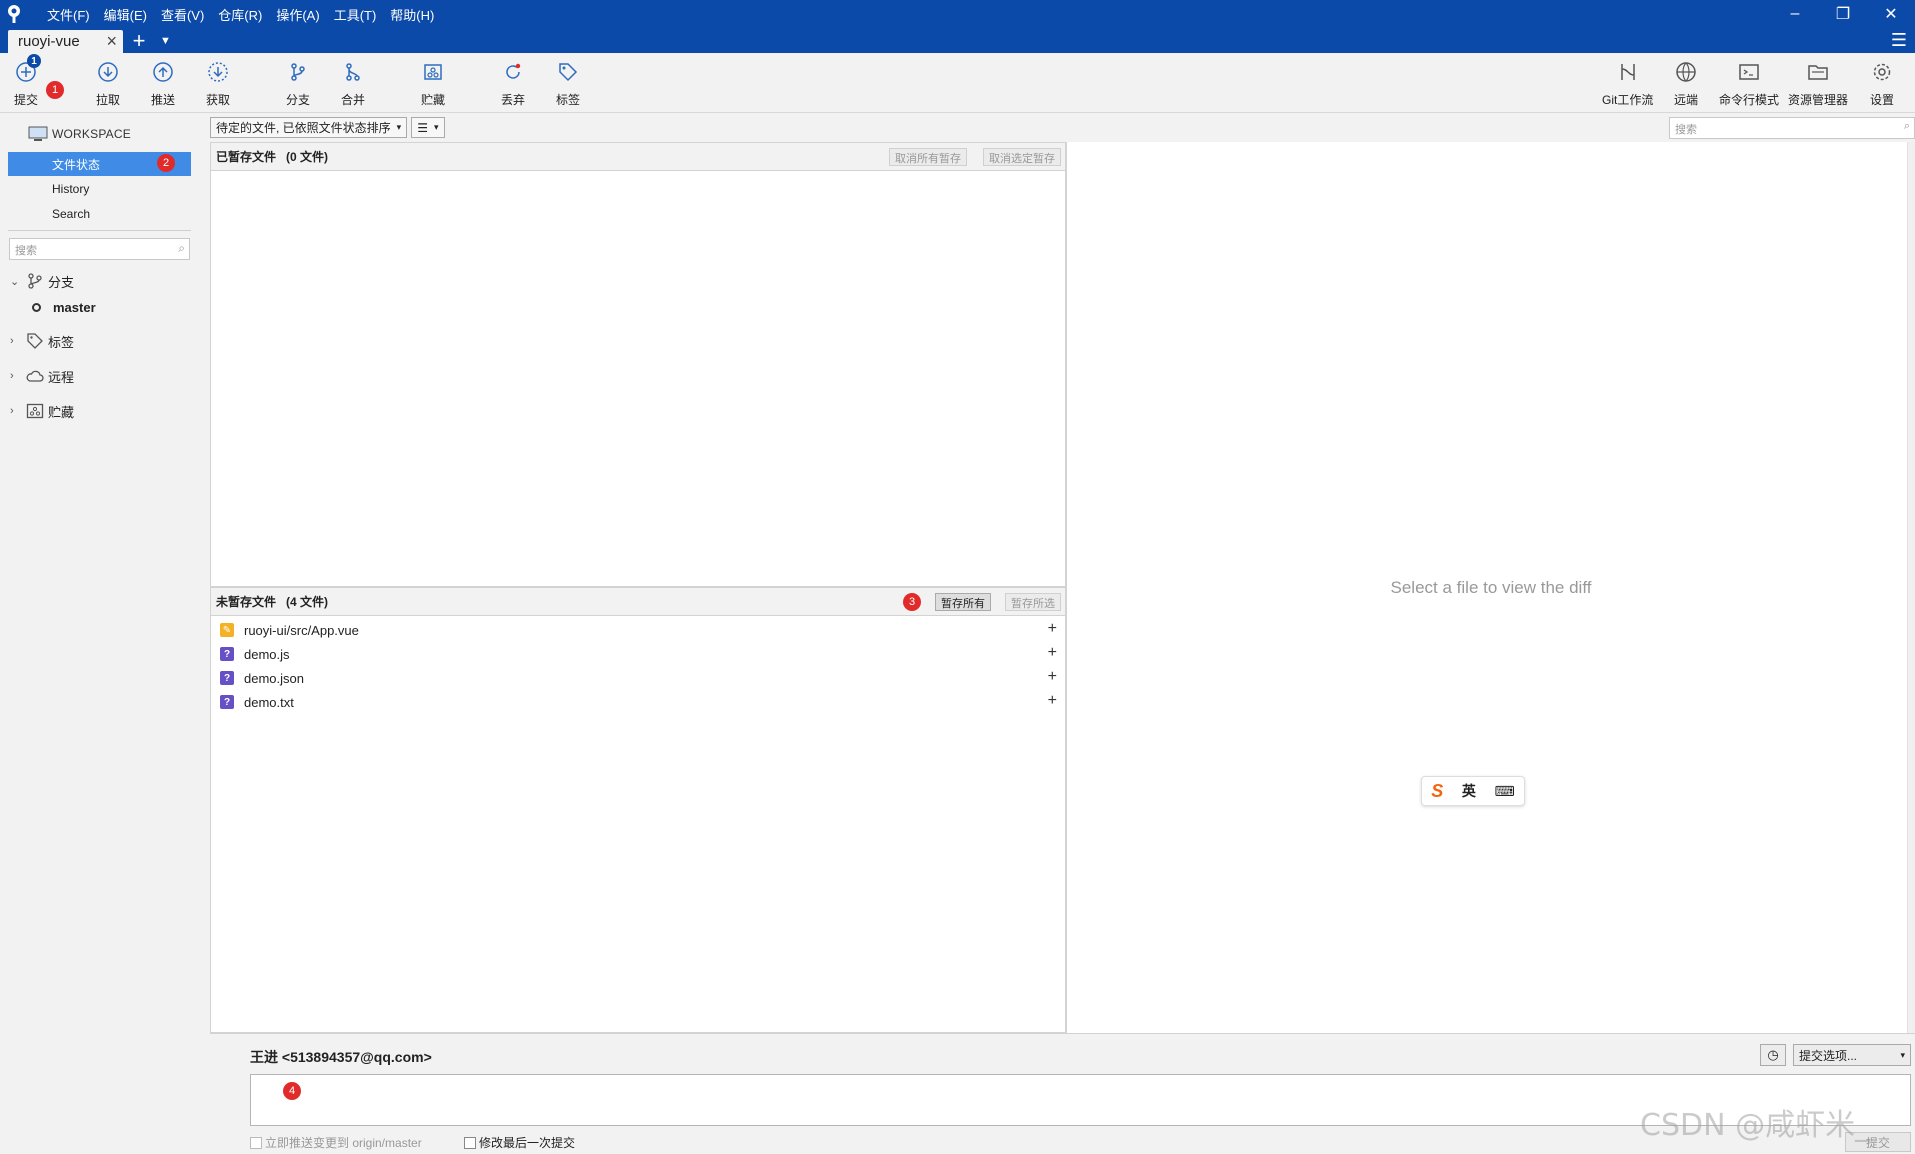 Image resolution: width=1915 pixels, height=1154 pixels. What do you see at coordinates (1749, 72) in the screenshot?
I see `terminal-icon` at bounding box center [1749, 72].